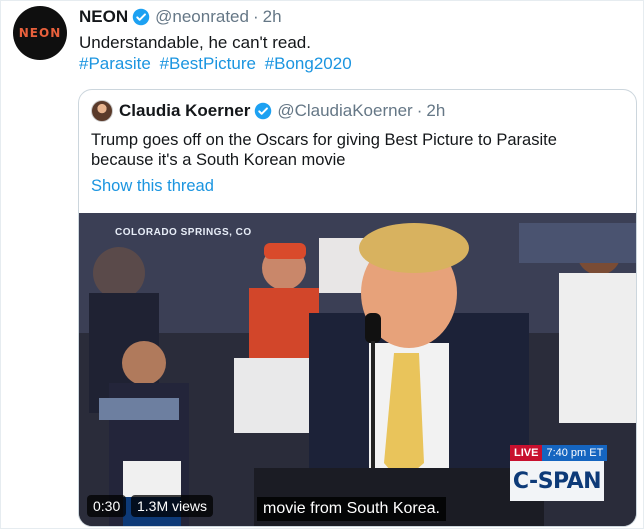  I want to click on tweet-timestamp: 2h, so click(272, 17).